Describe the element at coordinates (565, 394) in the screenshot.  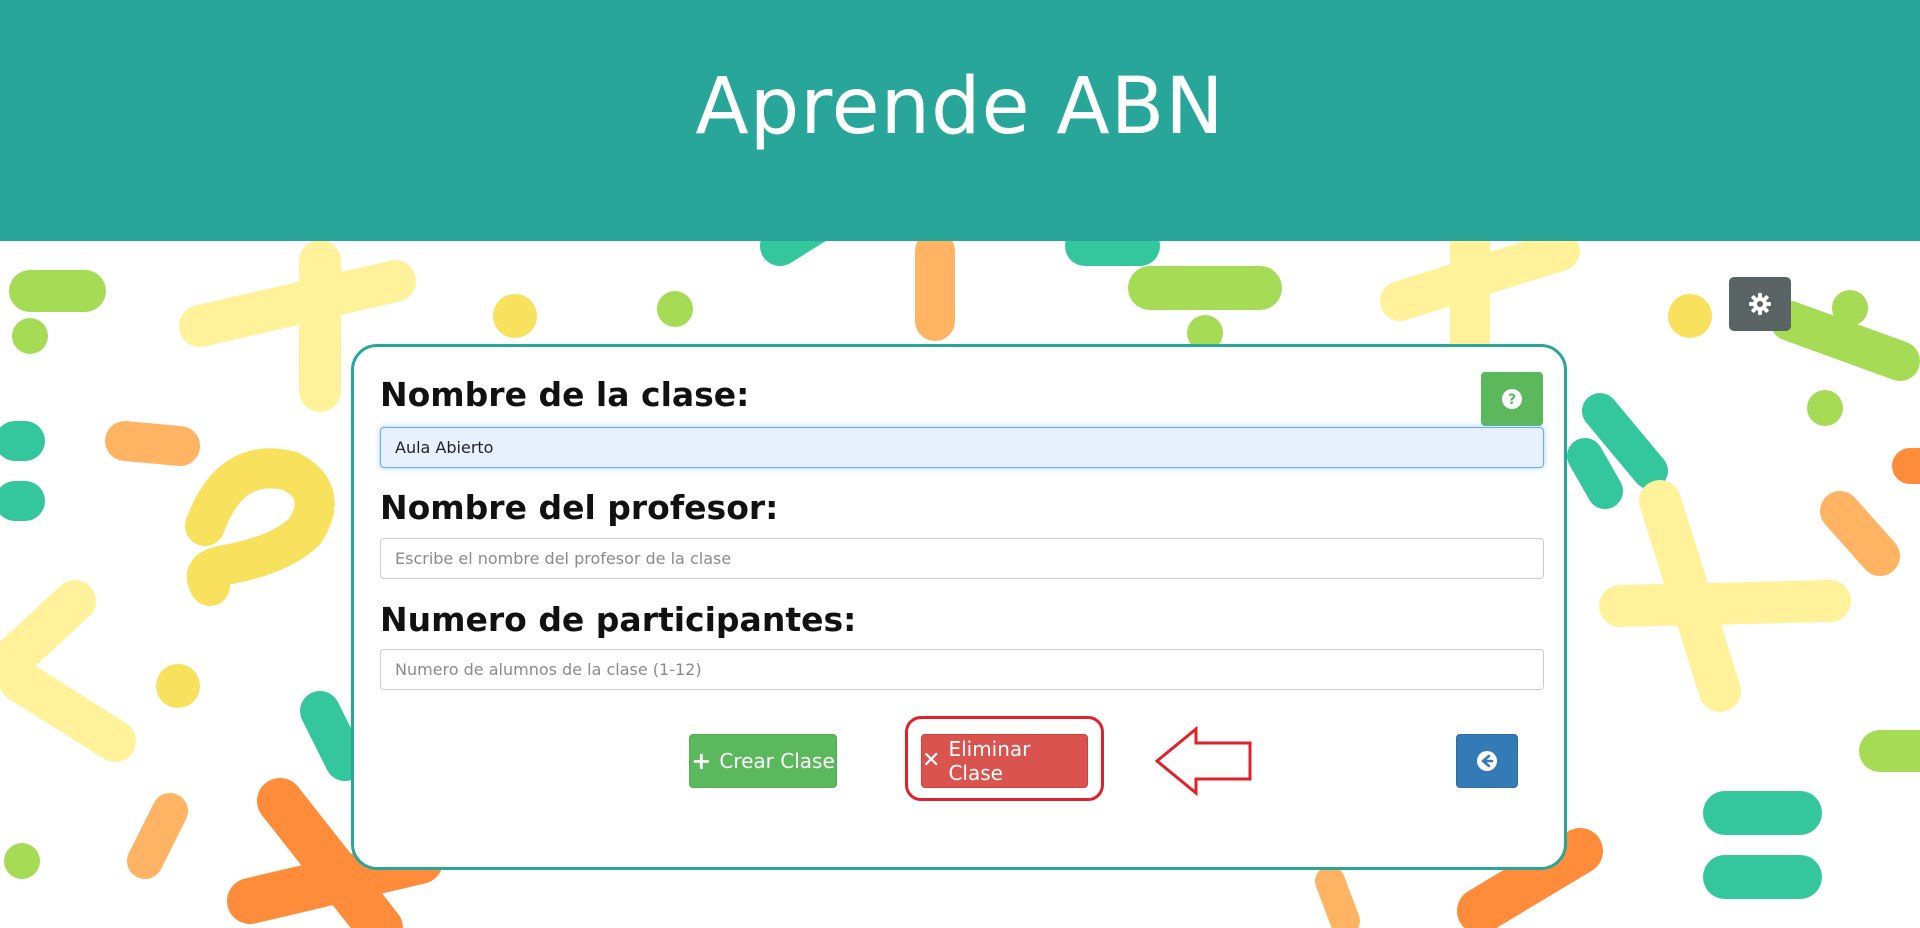
I see `class-name-label: Nombre de la clase:` at that location.